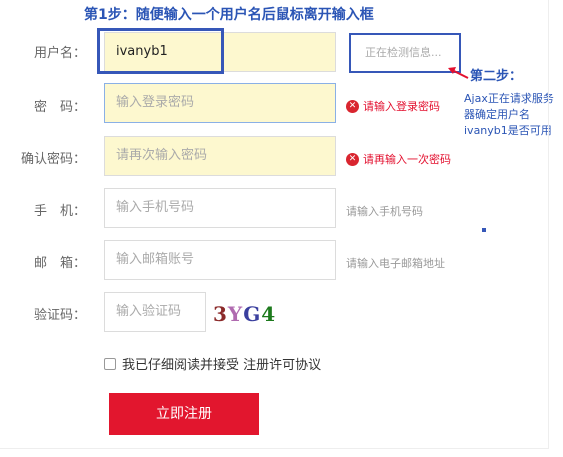 The height and width of the screenshot is (457, 563). I want to click on confirm-label: 确认密码：, so click(53, 159).